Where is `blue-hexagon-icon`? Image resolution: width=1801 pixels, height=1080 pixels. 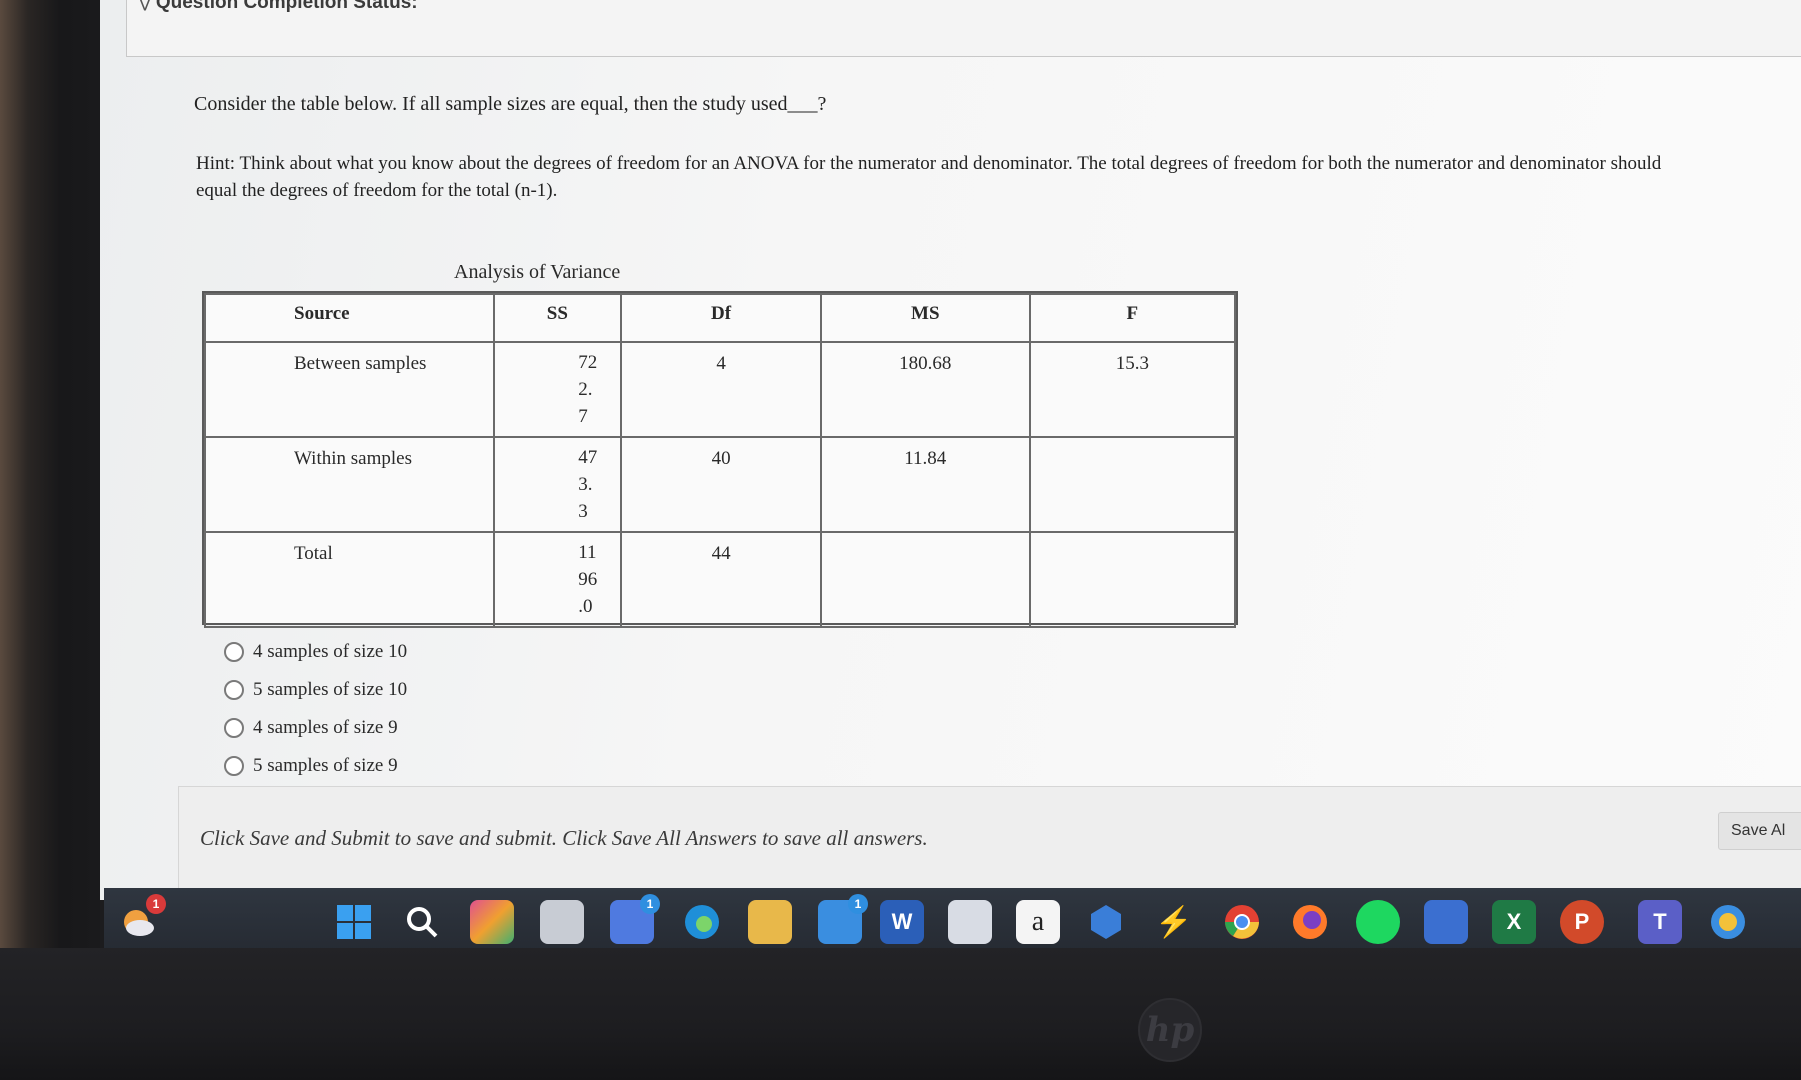
blue-hexagon-icon is located at coordinates (1106, 922).